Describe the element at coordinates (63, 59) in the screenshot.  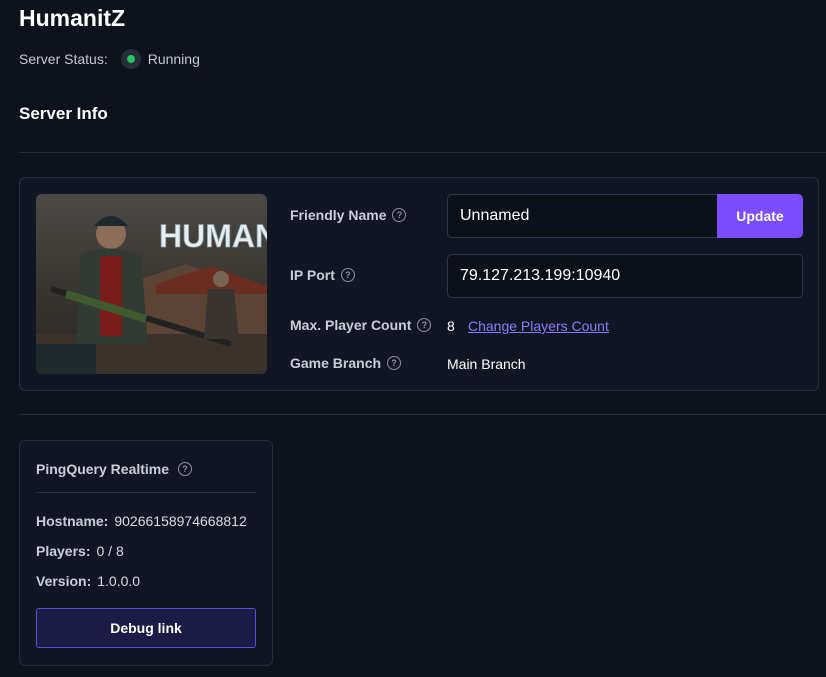
I see `status-label: Server Status:` at that location.